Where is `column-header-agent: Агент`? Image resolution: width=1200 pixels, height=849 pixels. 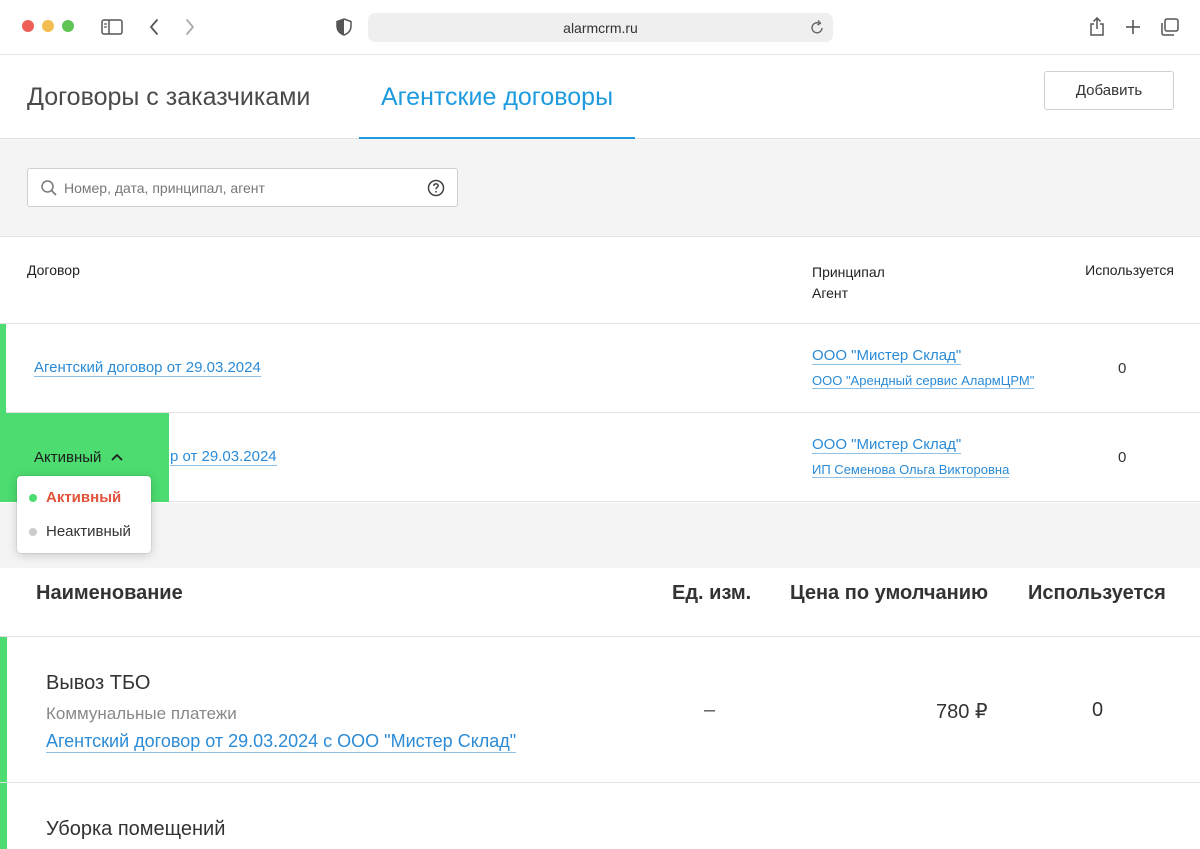 column-header-agent: Агент is located at coordinates (830, 293).